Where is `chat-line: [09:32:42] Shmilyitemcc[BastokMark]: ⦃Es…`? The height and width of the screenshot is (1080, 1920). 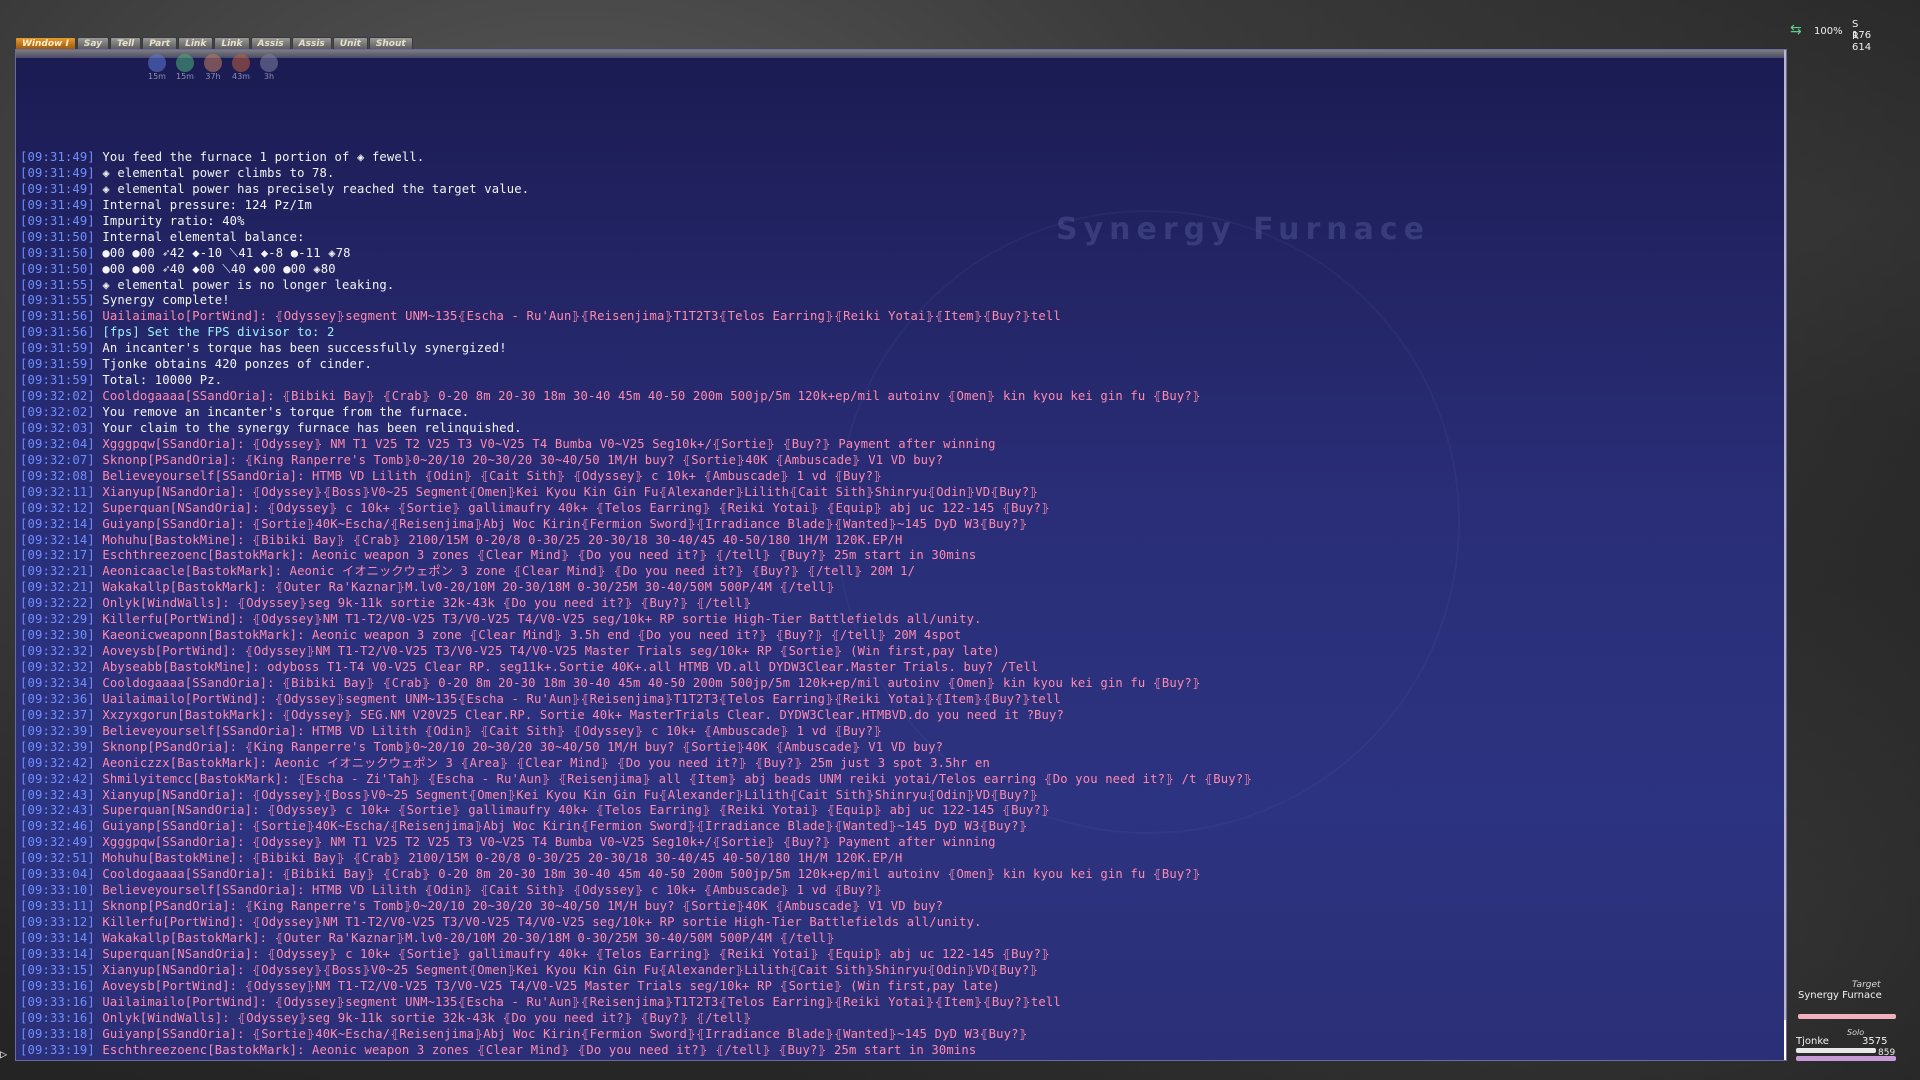 chat-line: [09:32:42] Shmilyitemcc[BastokMark]: ⦃Es… is located at coordinates (895, 780).